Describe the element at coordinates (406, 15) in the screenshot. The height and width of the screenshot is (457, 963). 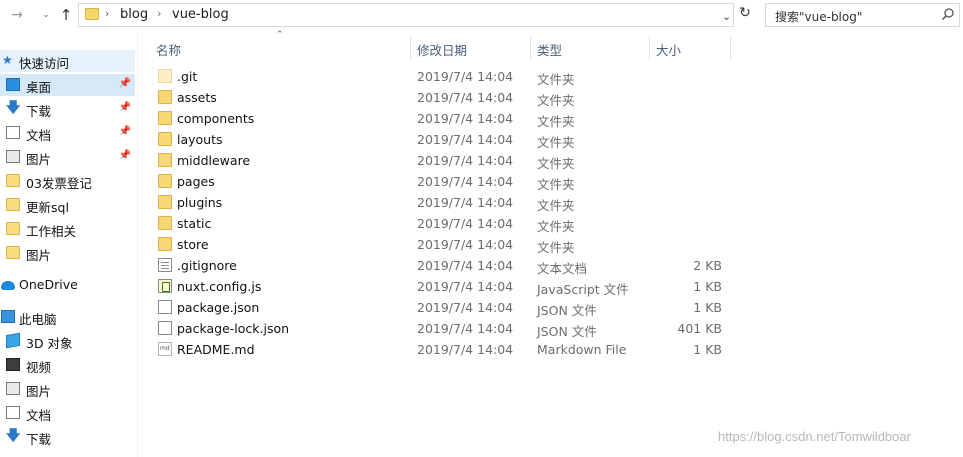
I see `address-bar: › blog › vue-blog` at that location.